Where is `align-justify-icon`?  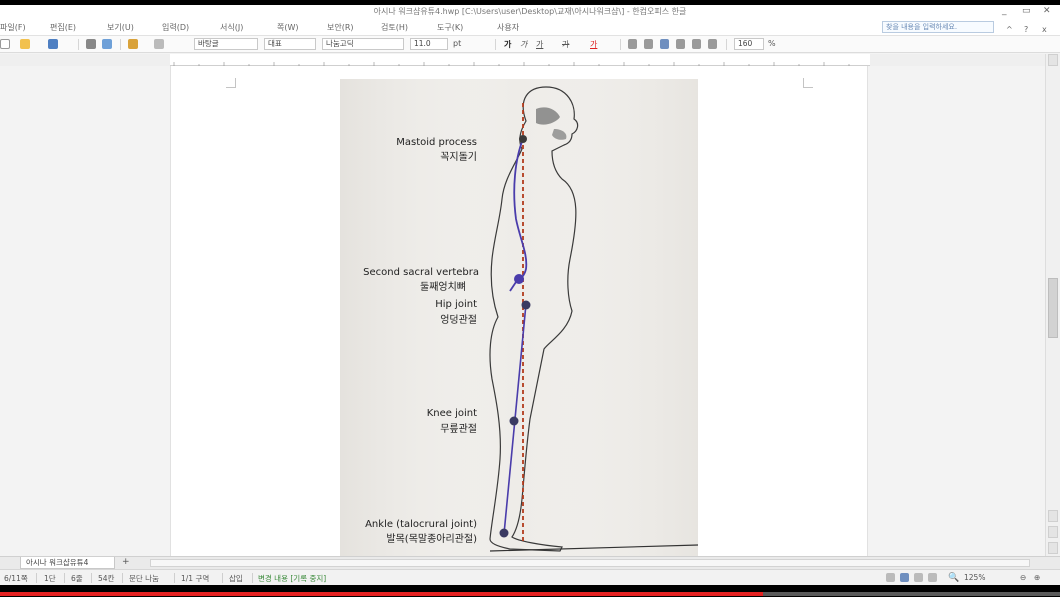 align-justify-icon is located at coordinates (632, 44).